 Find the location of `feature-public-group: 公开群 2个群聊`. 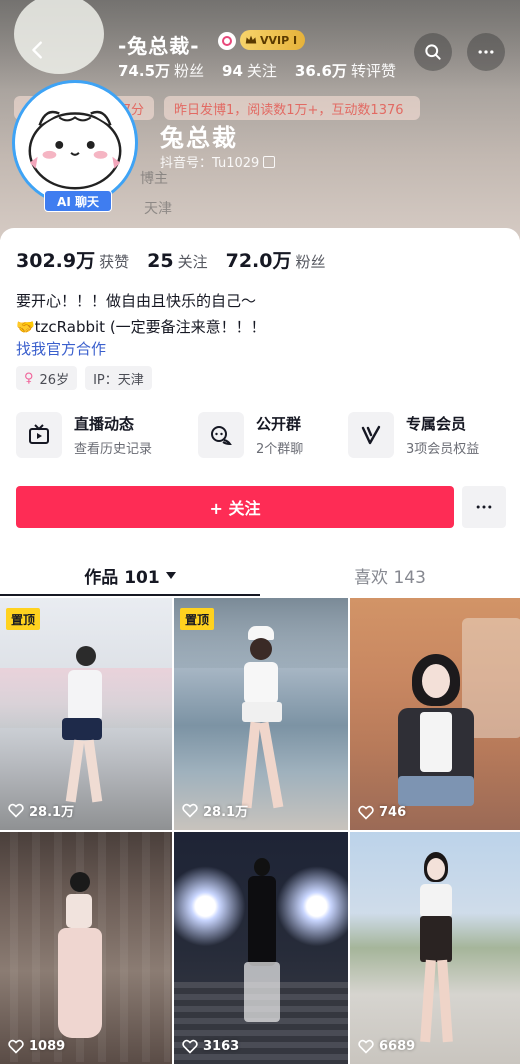

feature-public-group: 公开群 2个群聊 is located at coordinates (273, 435).